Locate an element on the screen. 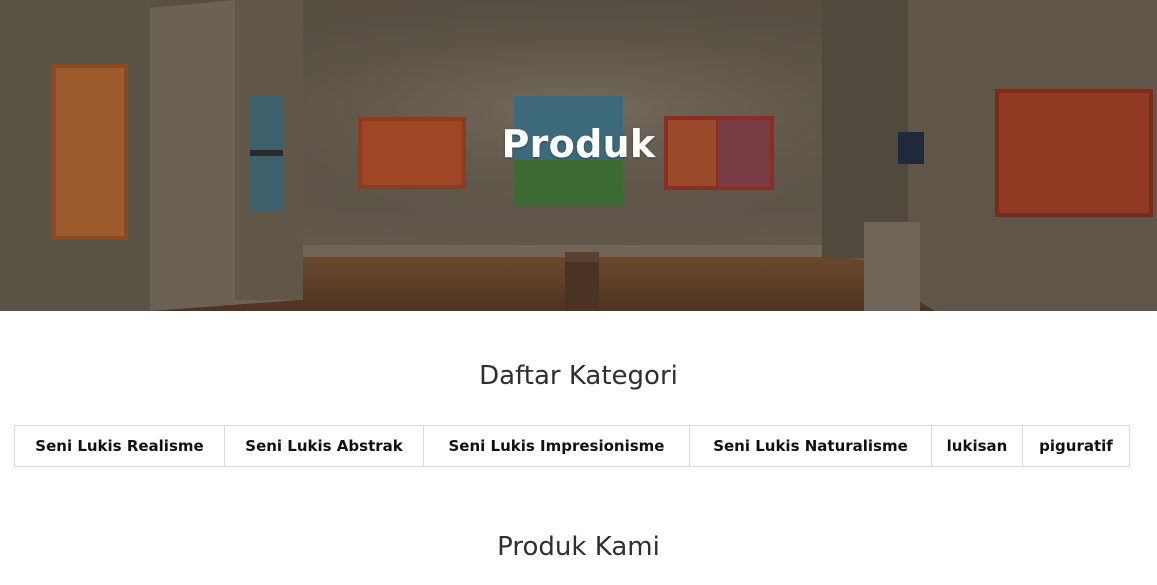 This screenshot has height=585, width=1157. category-section-title: Daftar Kategori is located at coordinates (578, 376).